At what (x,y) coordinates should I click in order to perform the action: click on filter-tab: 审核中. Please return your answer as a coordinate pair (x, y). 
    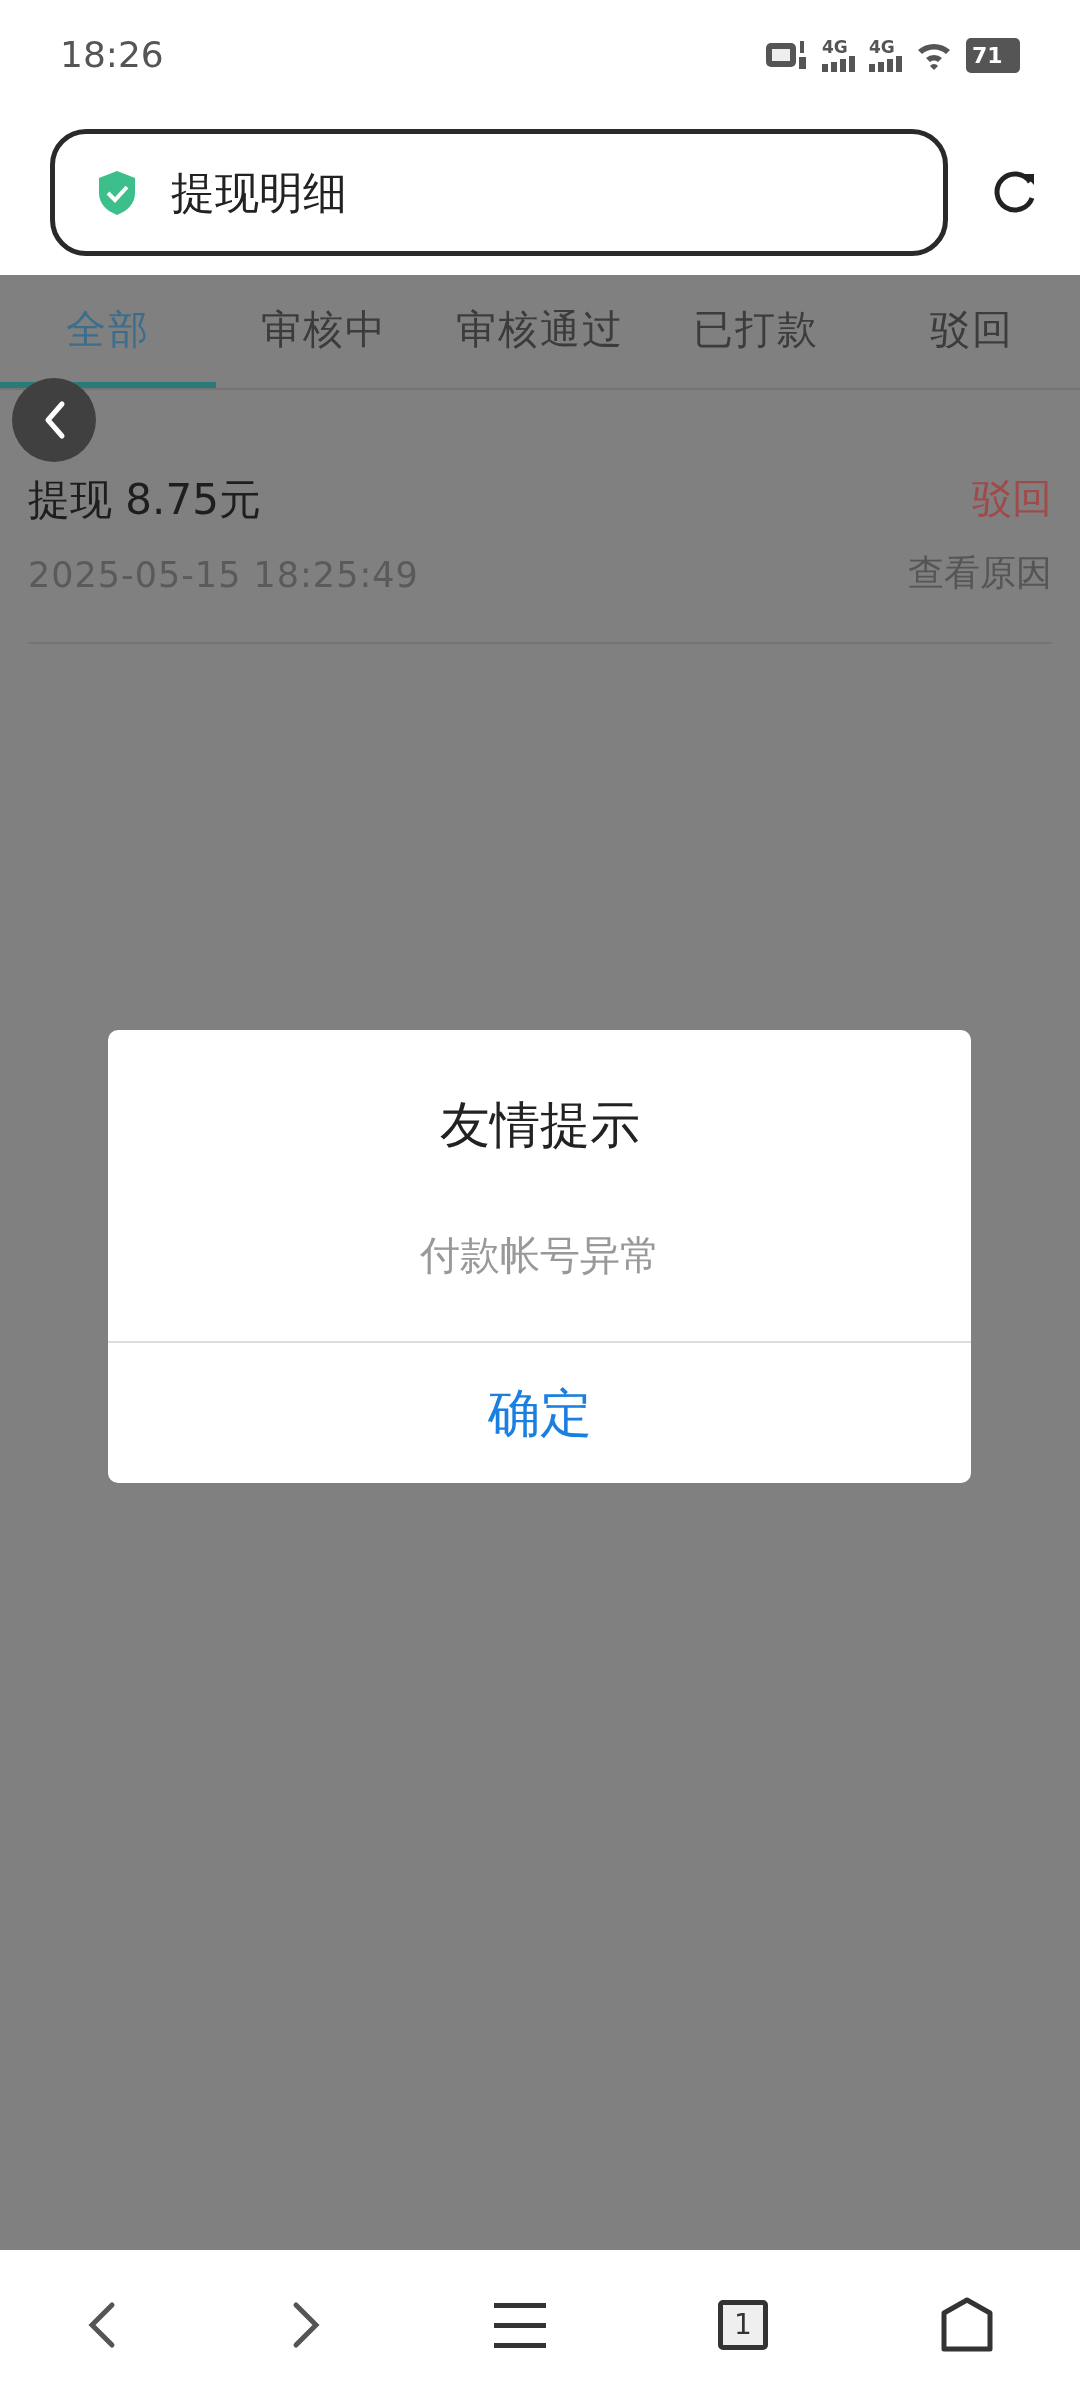
    Looking at the image, I should click on (324, 331).